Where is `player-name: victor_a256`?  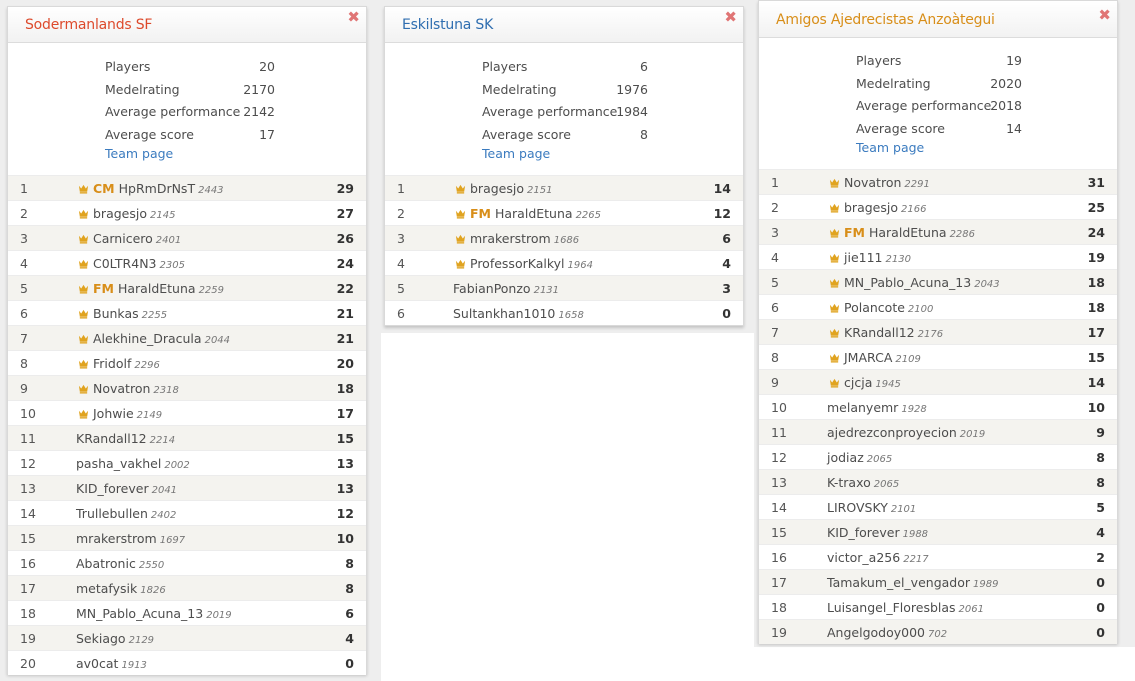 player-name: victor_a256 is located at coordinates (864, 557).